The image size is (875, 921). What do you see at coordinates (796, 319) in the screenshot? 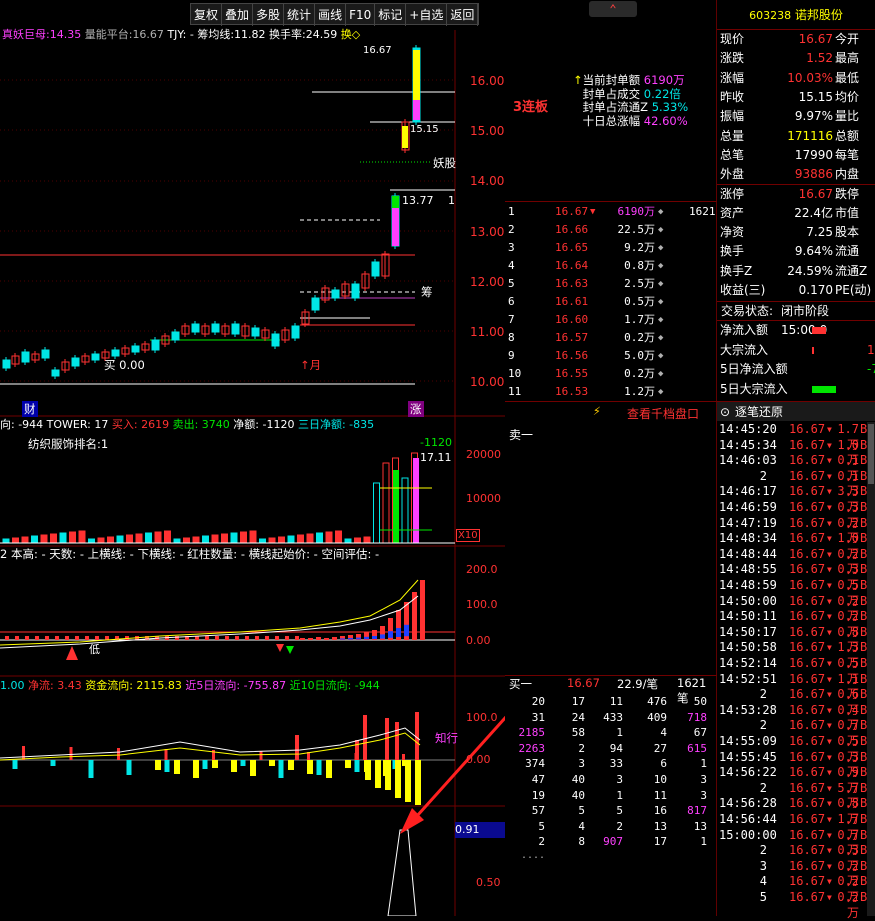
I see `trade-status: 交易状态: 闭市阶段 15:00:0` at bounding box center [796, 319].